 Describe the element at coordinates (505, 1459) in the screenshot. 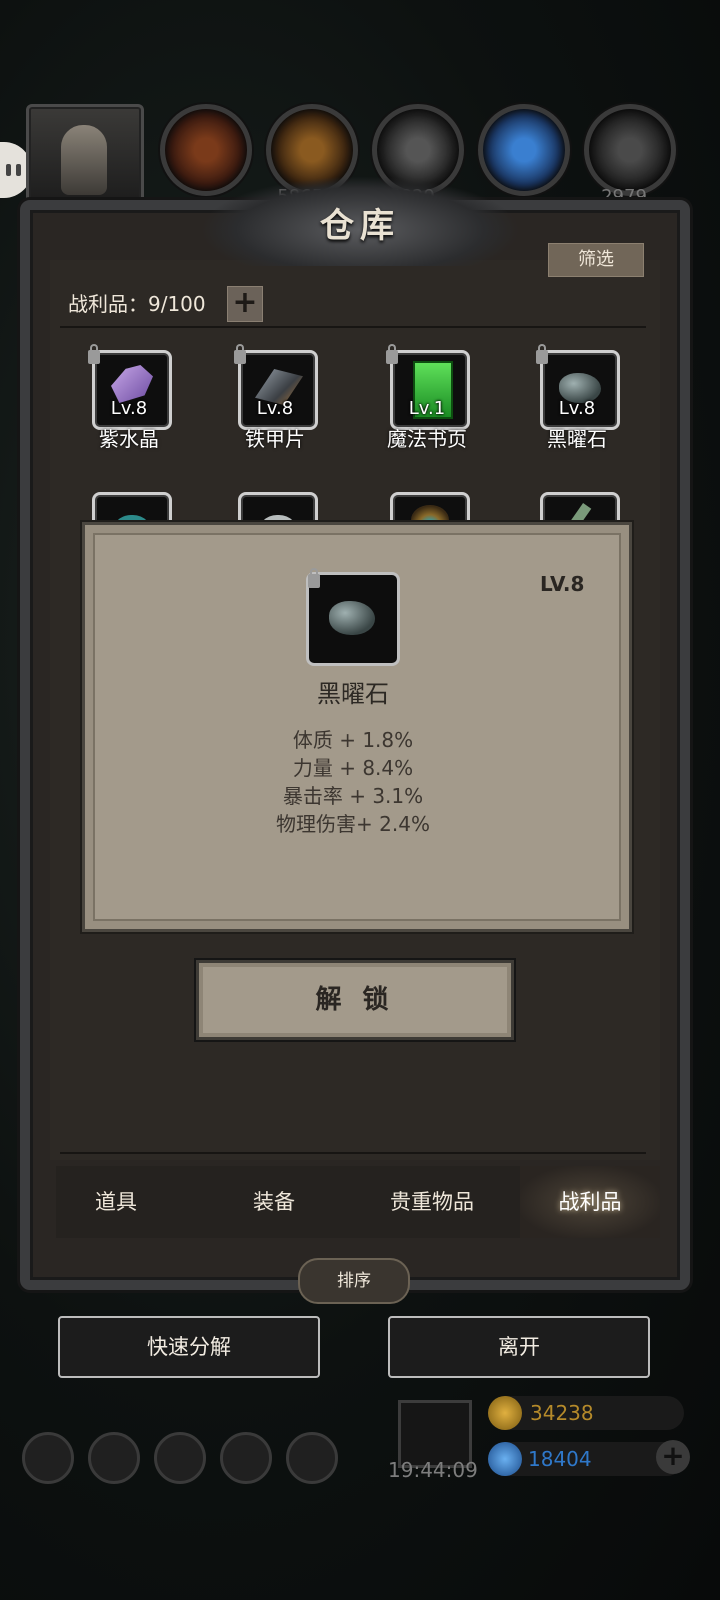

I see `gem-icon` at that location.